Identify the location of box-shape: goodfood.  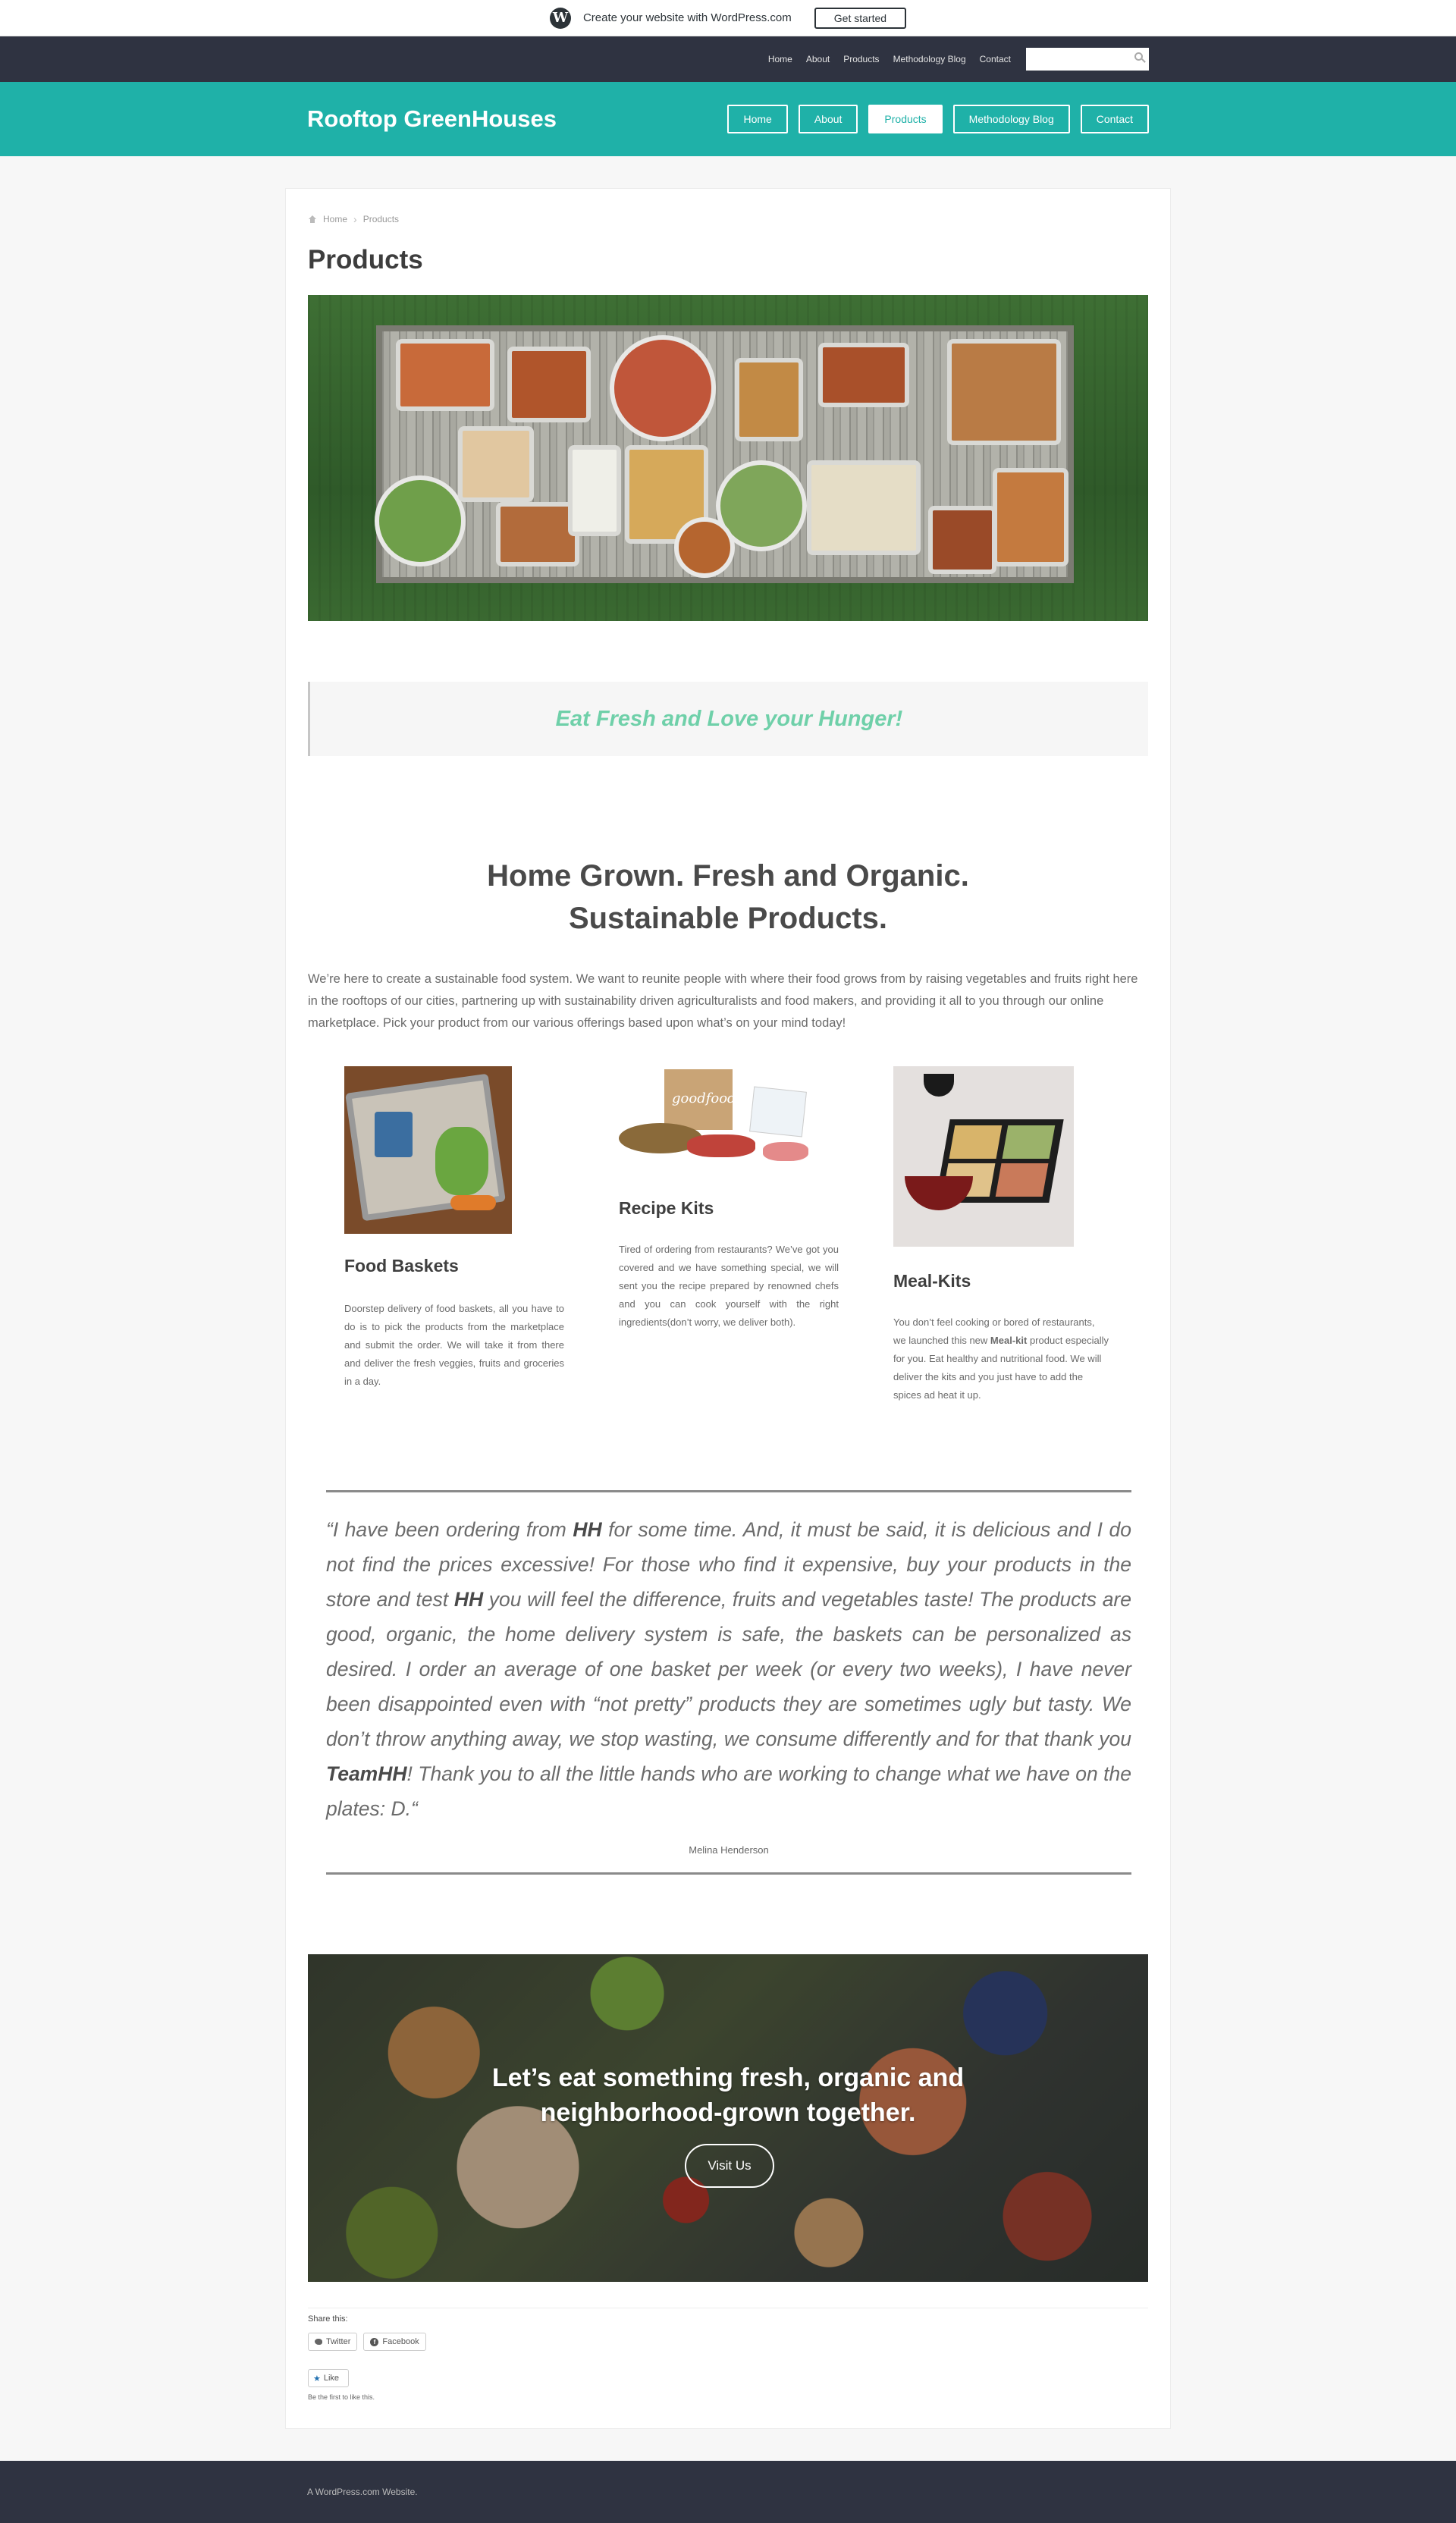
(700, 1099).